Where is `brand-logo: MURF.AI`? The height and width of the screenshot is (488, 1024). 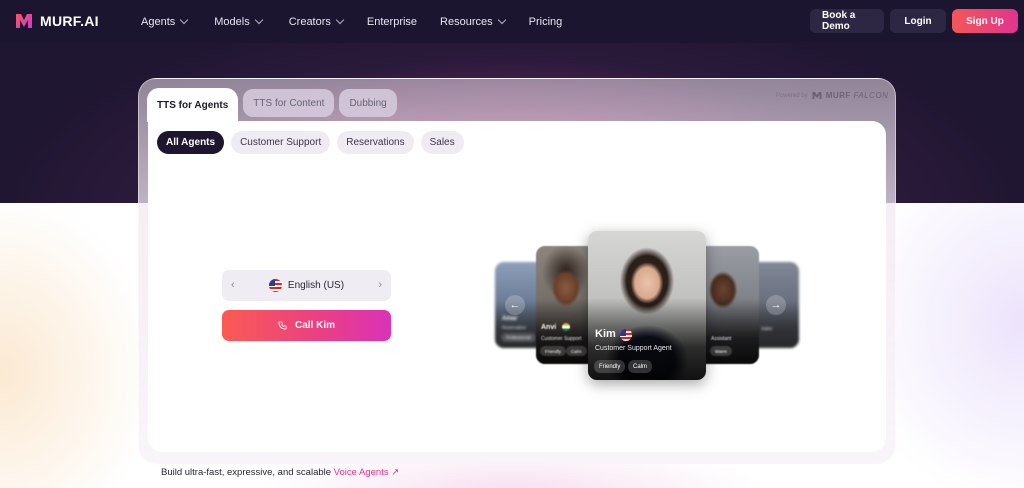 brand-logo: MURF.AI is located at coordinates (56, 21).